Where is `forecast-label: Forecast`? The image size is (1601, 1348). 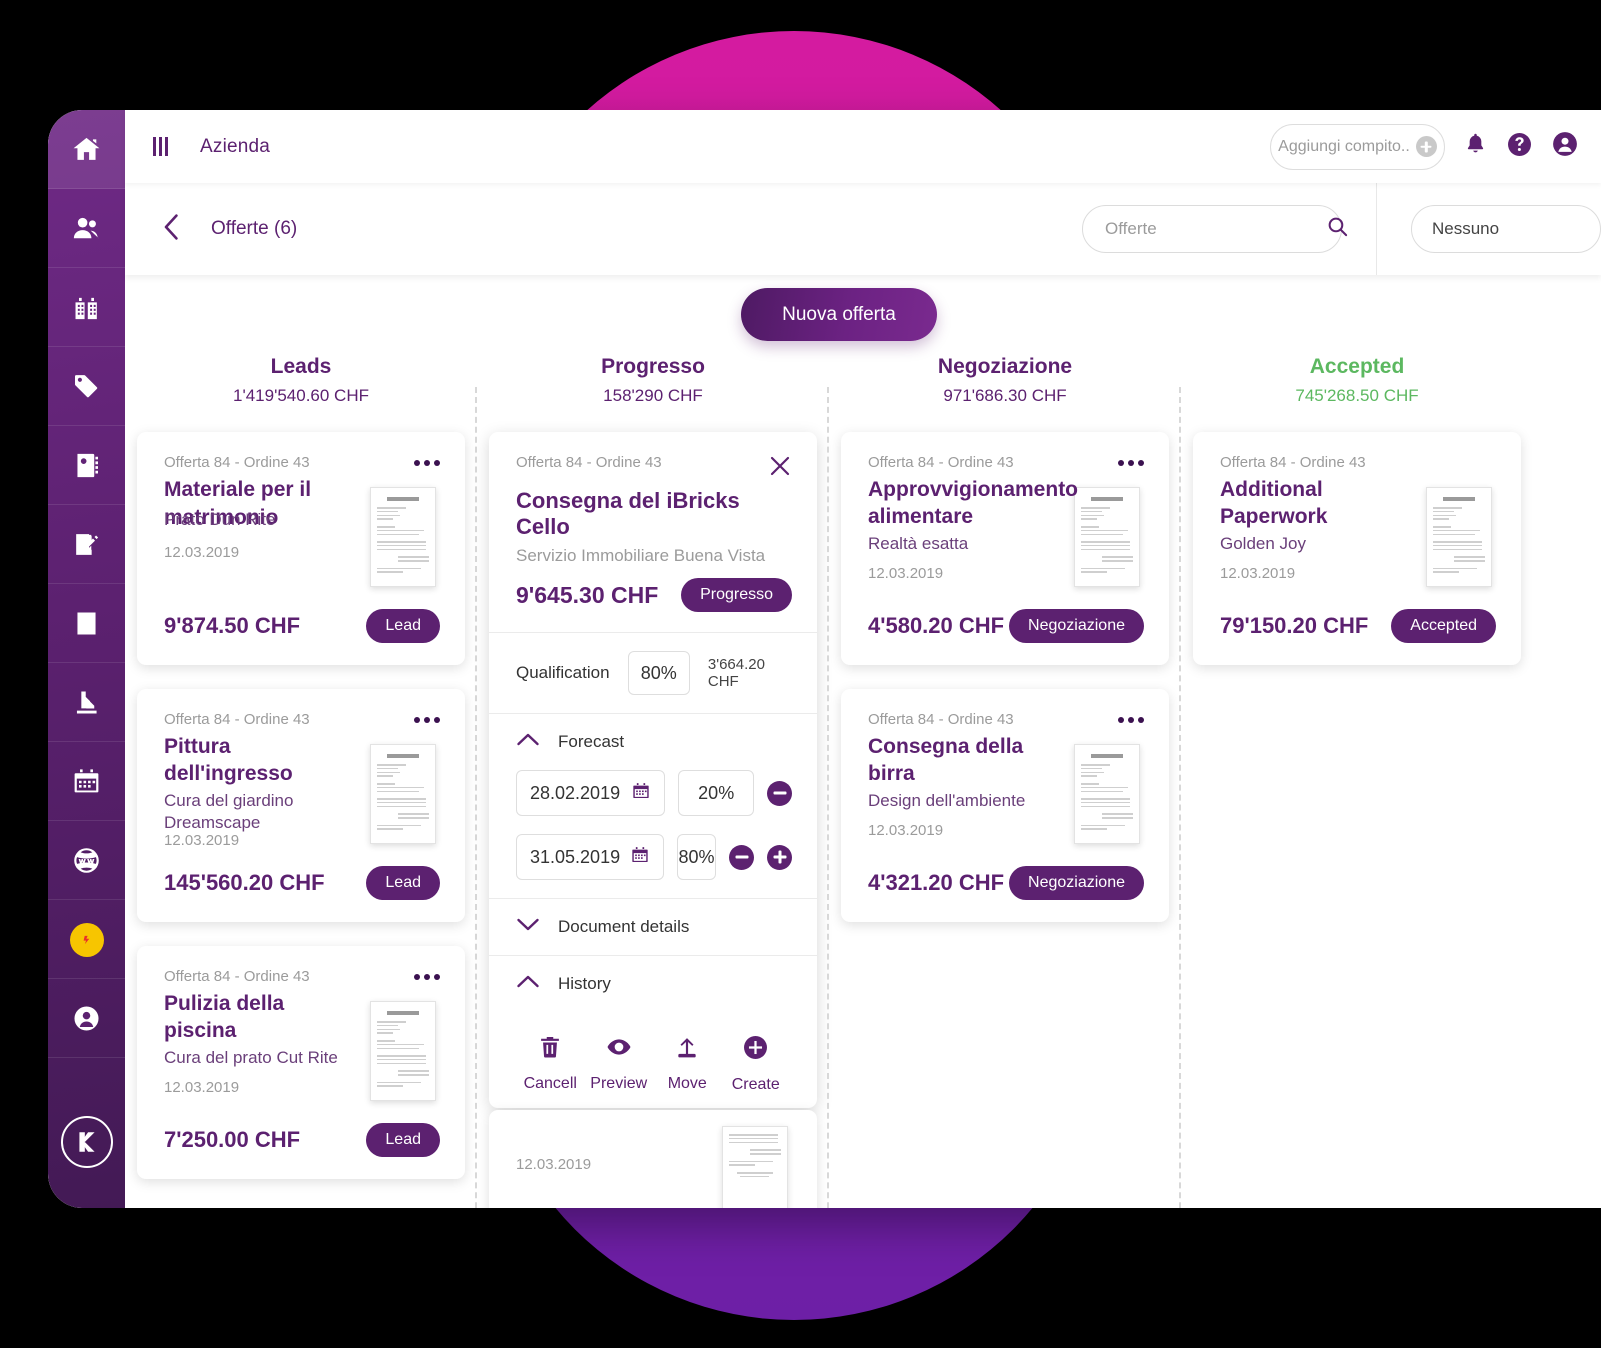 forecast-label: Forecast is located at coordinates (591, 741).